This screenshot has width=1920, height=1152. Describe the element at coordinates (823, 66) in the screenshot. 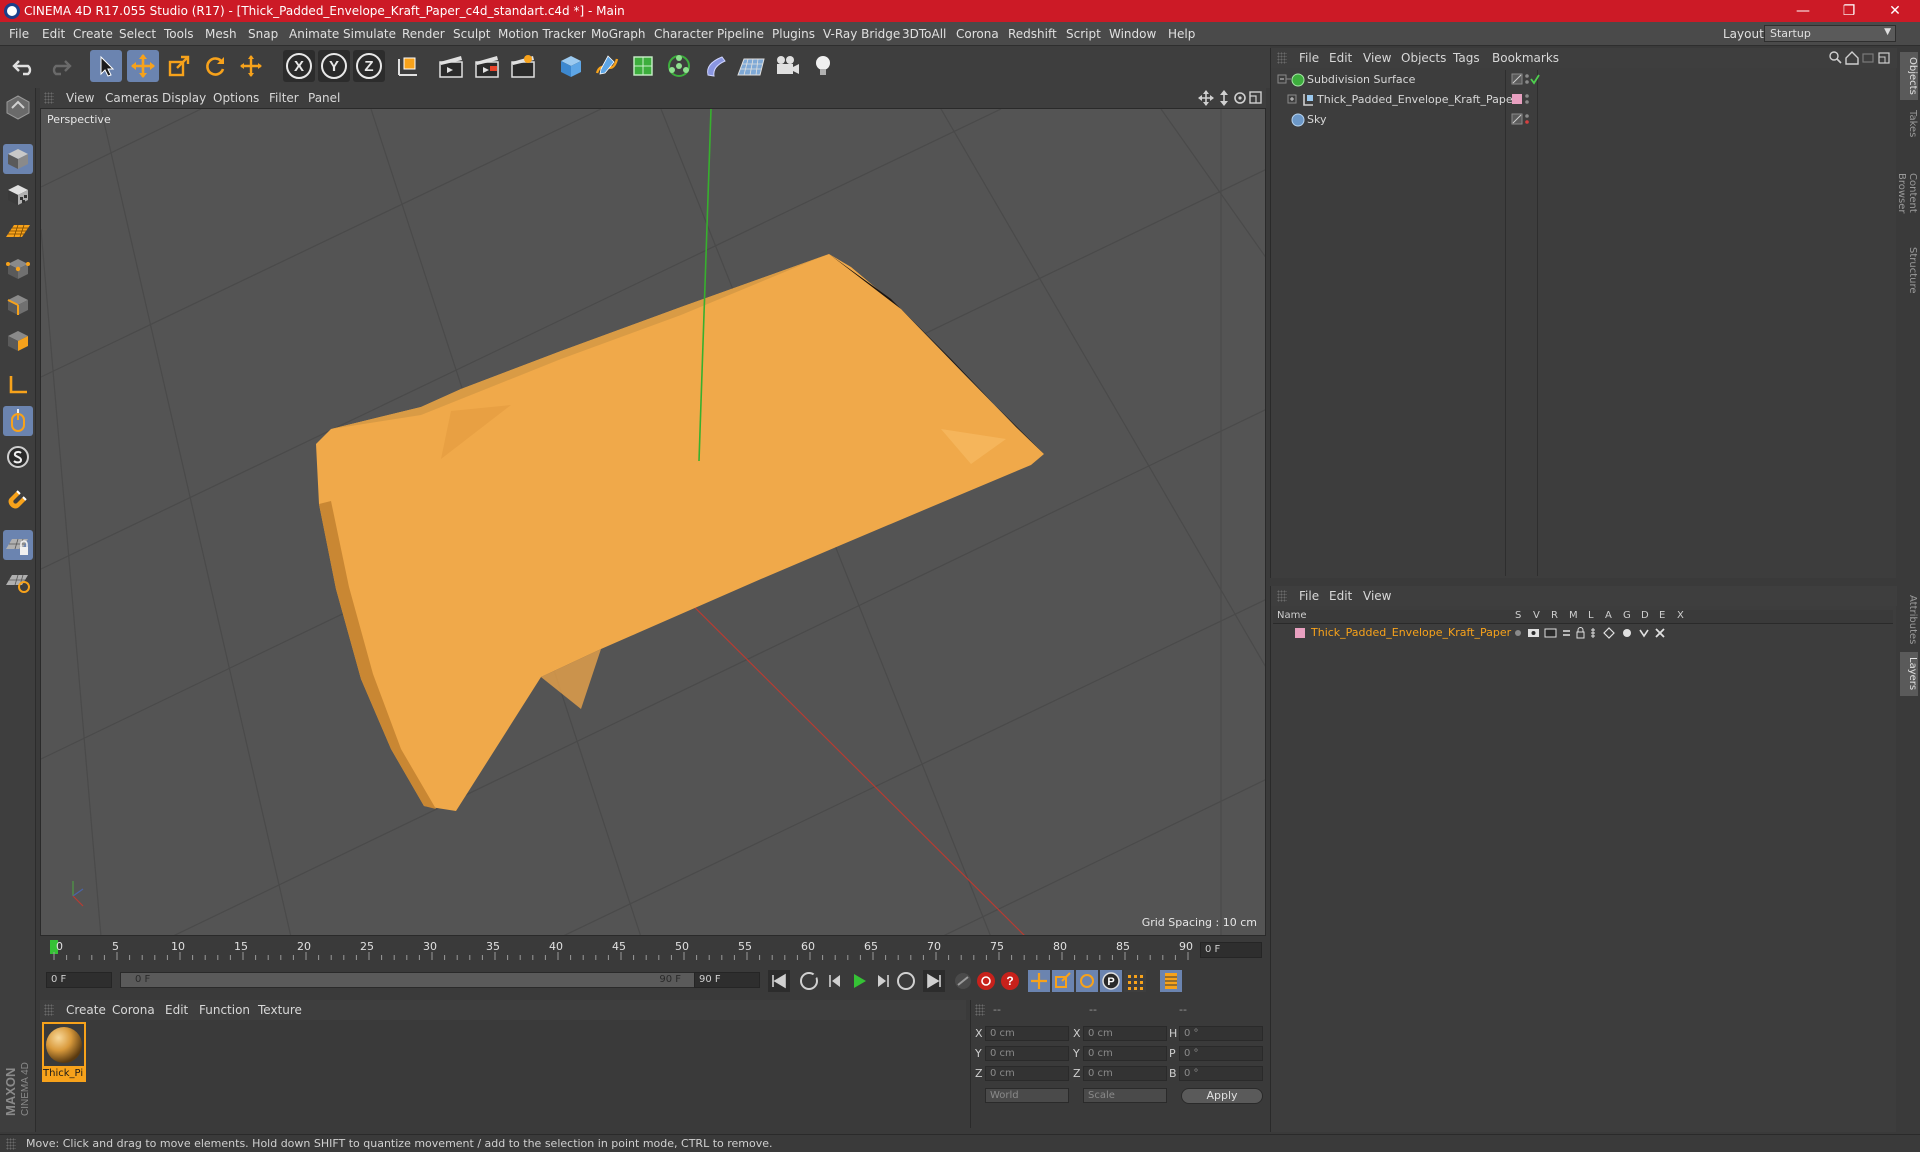

I see `light-button` at that location.